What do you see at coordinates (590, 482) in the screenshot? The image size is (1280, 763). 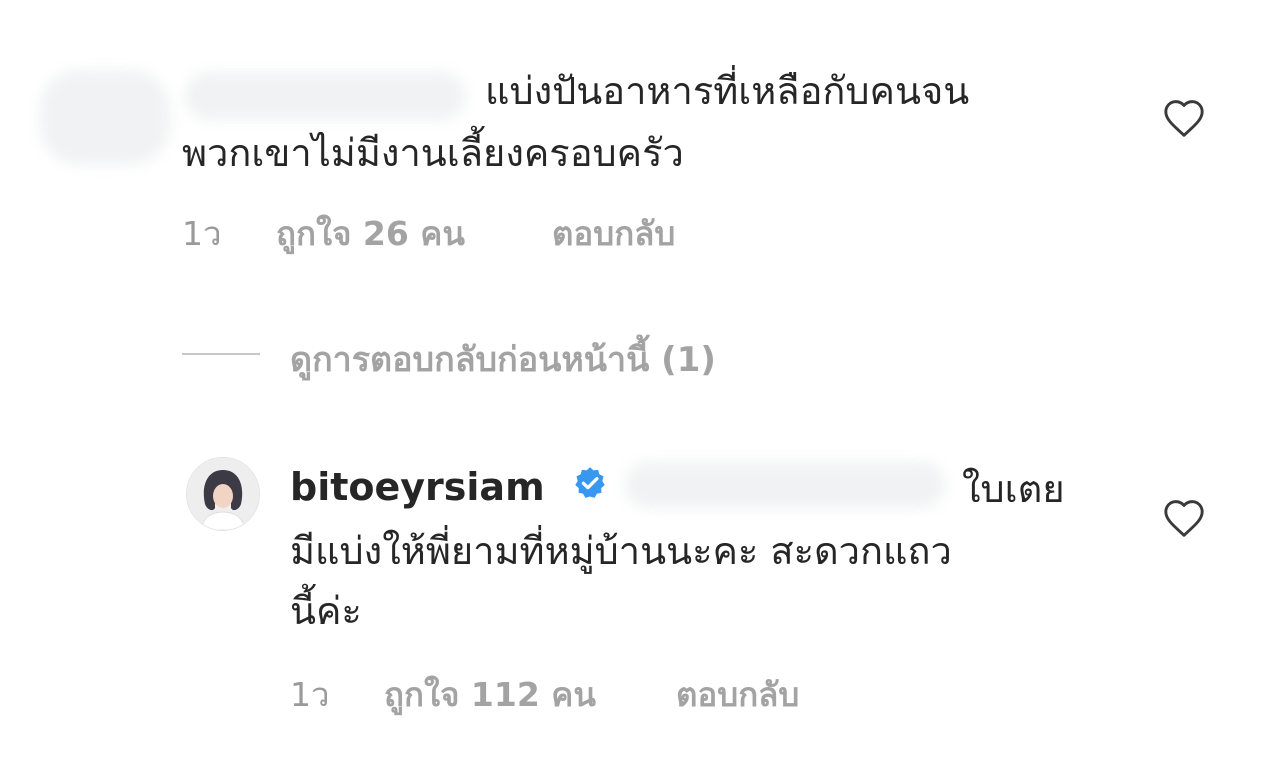 I see `verified-badge-icon` at bounding box center [590, 482].